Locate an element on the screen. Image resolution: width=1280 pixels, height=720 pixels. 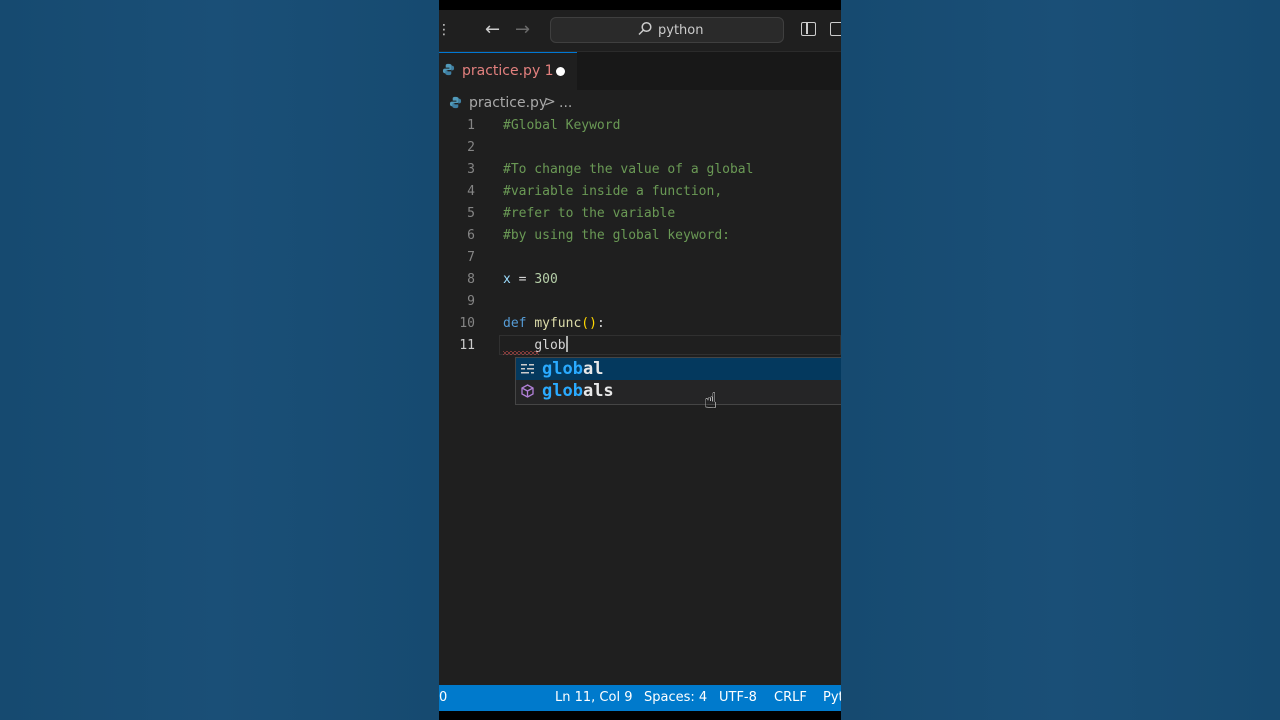
code-line: 7 is located at coordinates (640, 258).